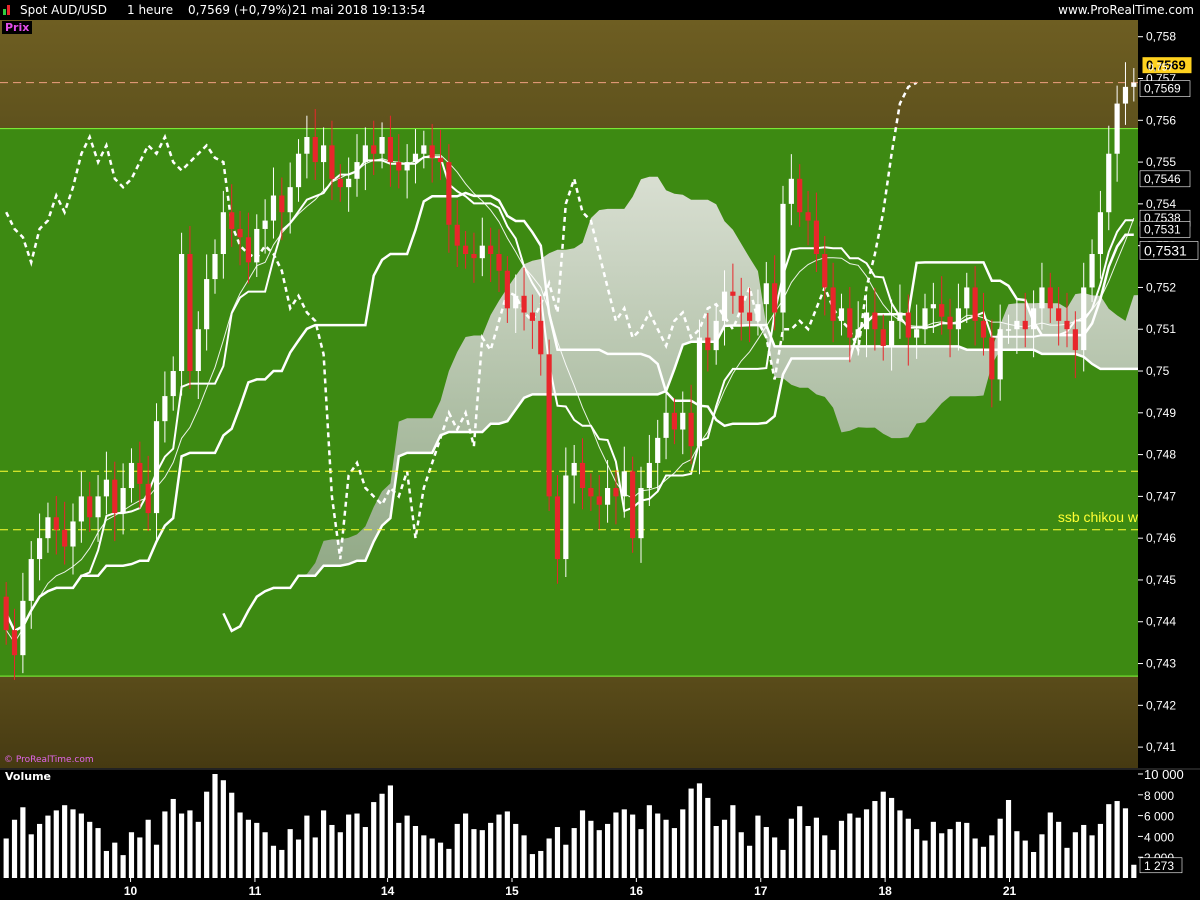 This screenshot has width=1200, height=900. I want to click on site-link: www.ProRealTime.com, so click(1126, 10).